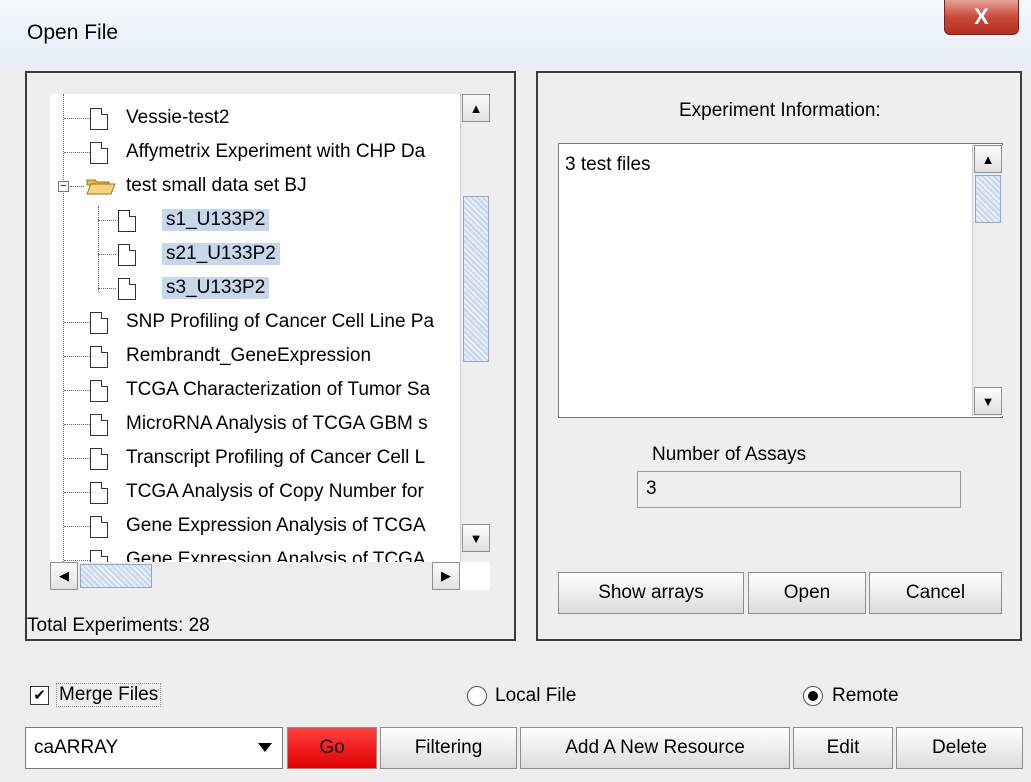 The height and width of the screenshot is (782, 1031). I want to click on tree-item-selected: s3_U133P2, so click(270, 291).